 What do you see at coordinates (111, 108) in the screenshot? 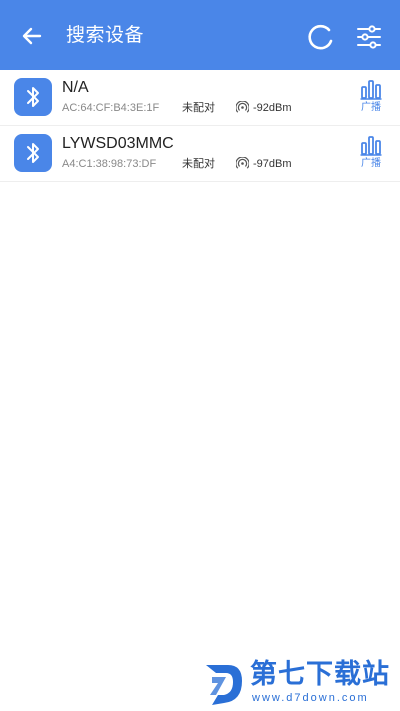
I see `device-mac: AC:64:CF:B4:3E:1F` at bounding box center [111, 108].